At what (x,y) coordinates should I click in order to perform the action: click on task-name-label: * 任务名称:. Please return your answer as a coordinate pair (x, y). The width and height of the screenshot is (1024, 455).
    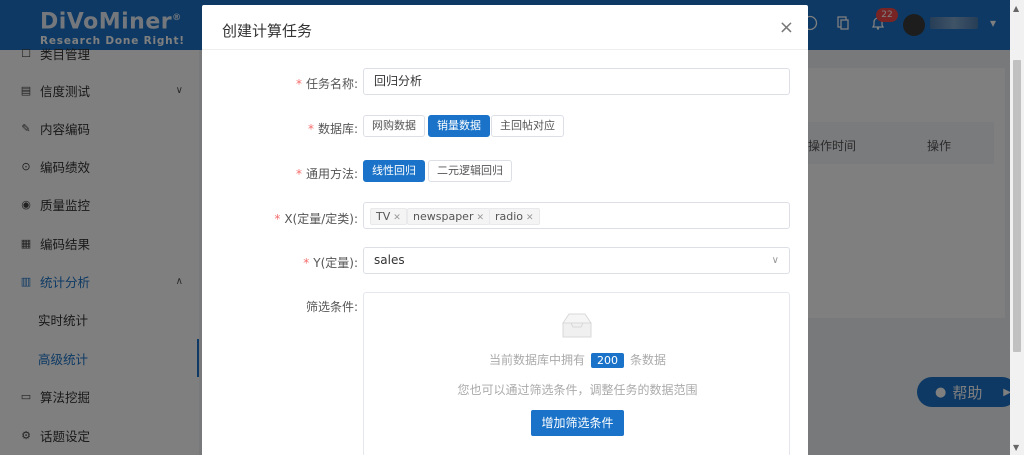
    Looking at the image, I should click on (326, 84).